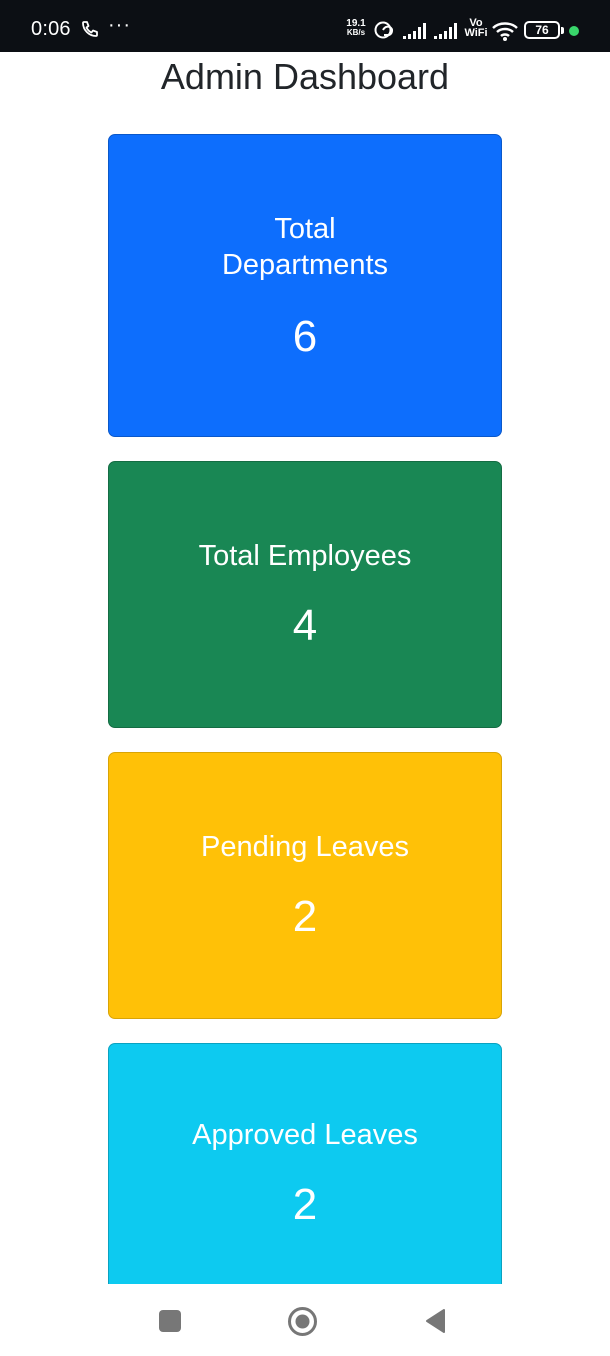 The width and height of the screenshot is (610, 1356). Describe the element at coordinates (302, 1321) in the screenshot. I see `home-circle-icon` at that location.